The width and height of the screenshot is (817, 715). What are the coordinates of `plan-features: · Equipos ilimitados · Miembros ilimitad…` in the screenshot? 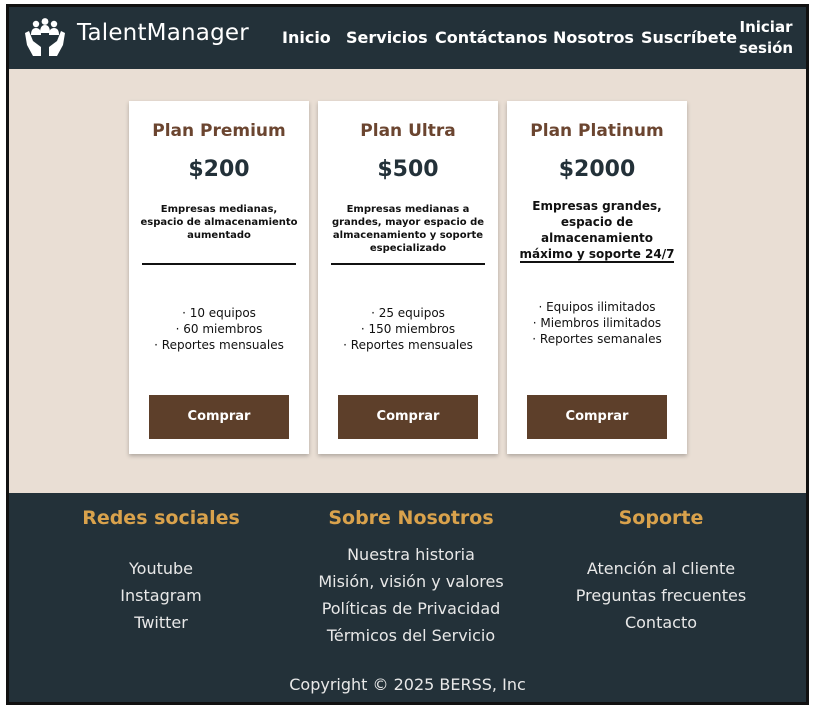 It's located at (597, 323).